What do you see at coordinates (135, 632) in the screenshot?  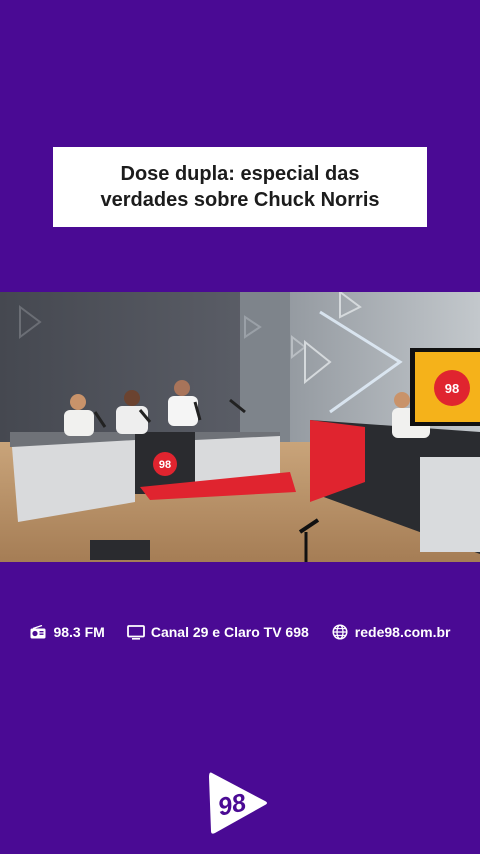 I see `tv-icon` at bounding box center [135, 632].